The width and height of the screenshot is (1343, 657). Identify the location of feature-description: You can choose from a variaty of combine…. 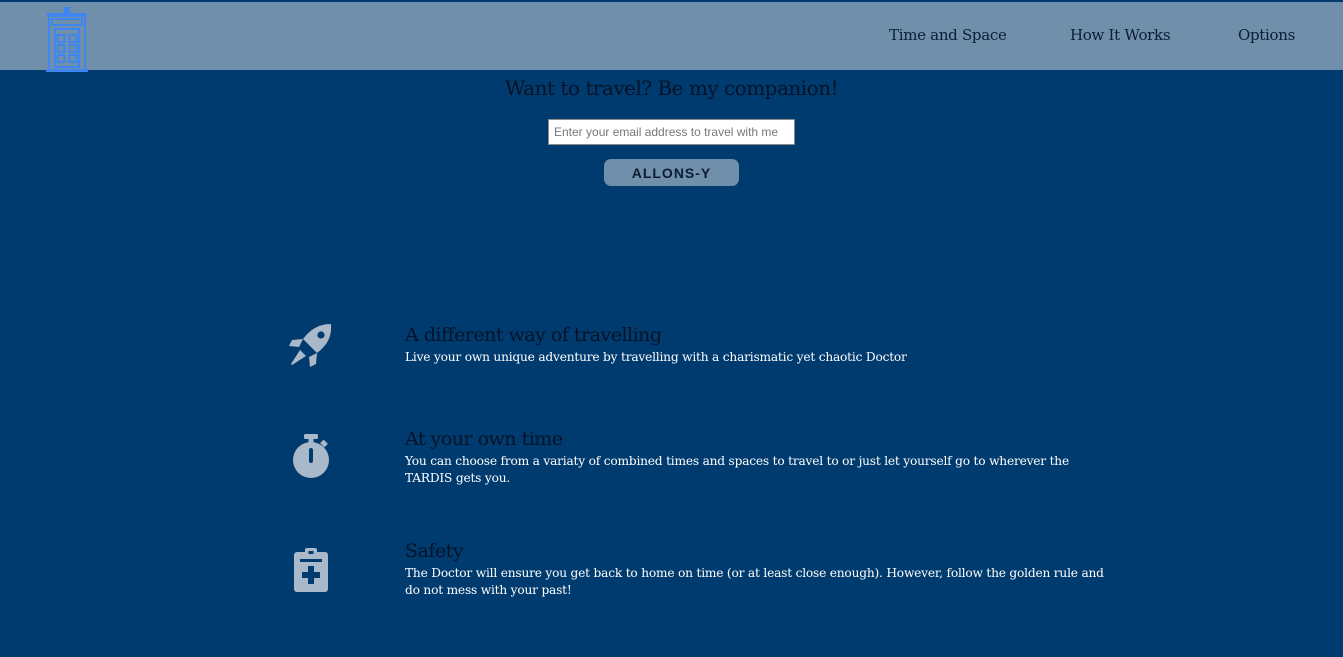
(737, 469).